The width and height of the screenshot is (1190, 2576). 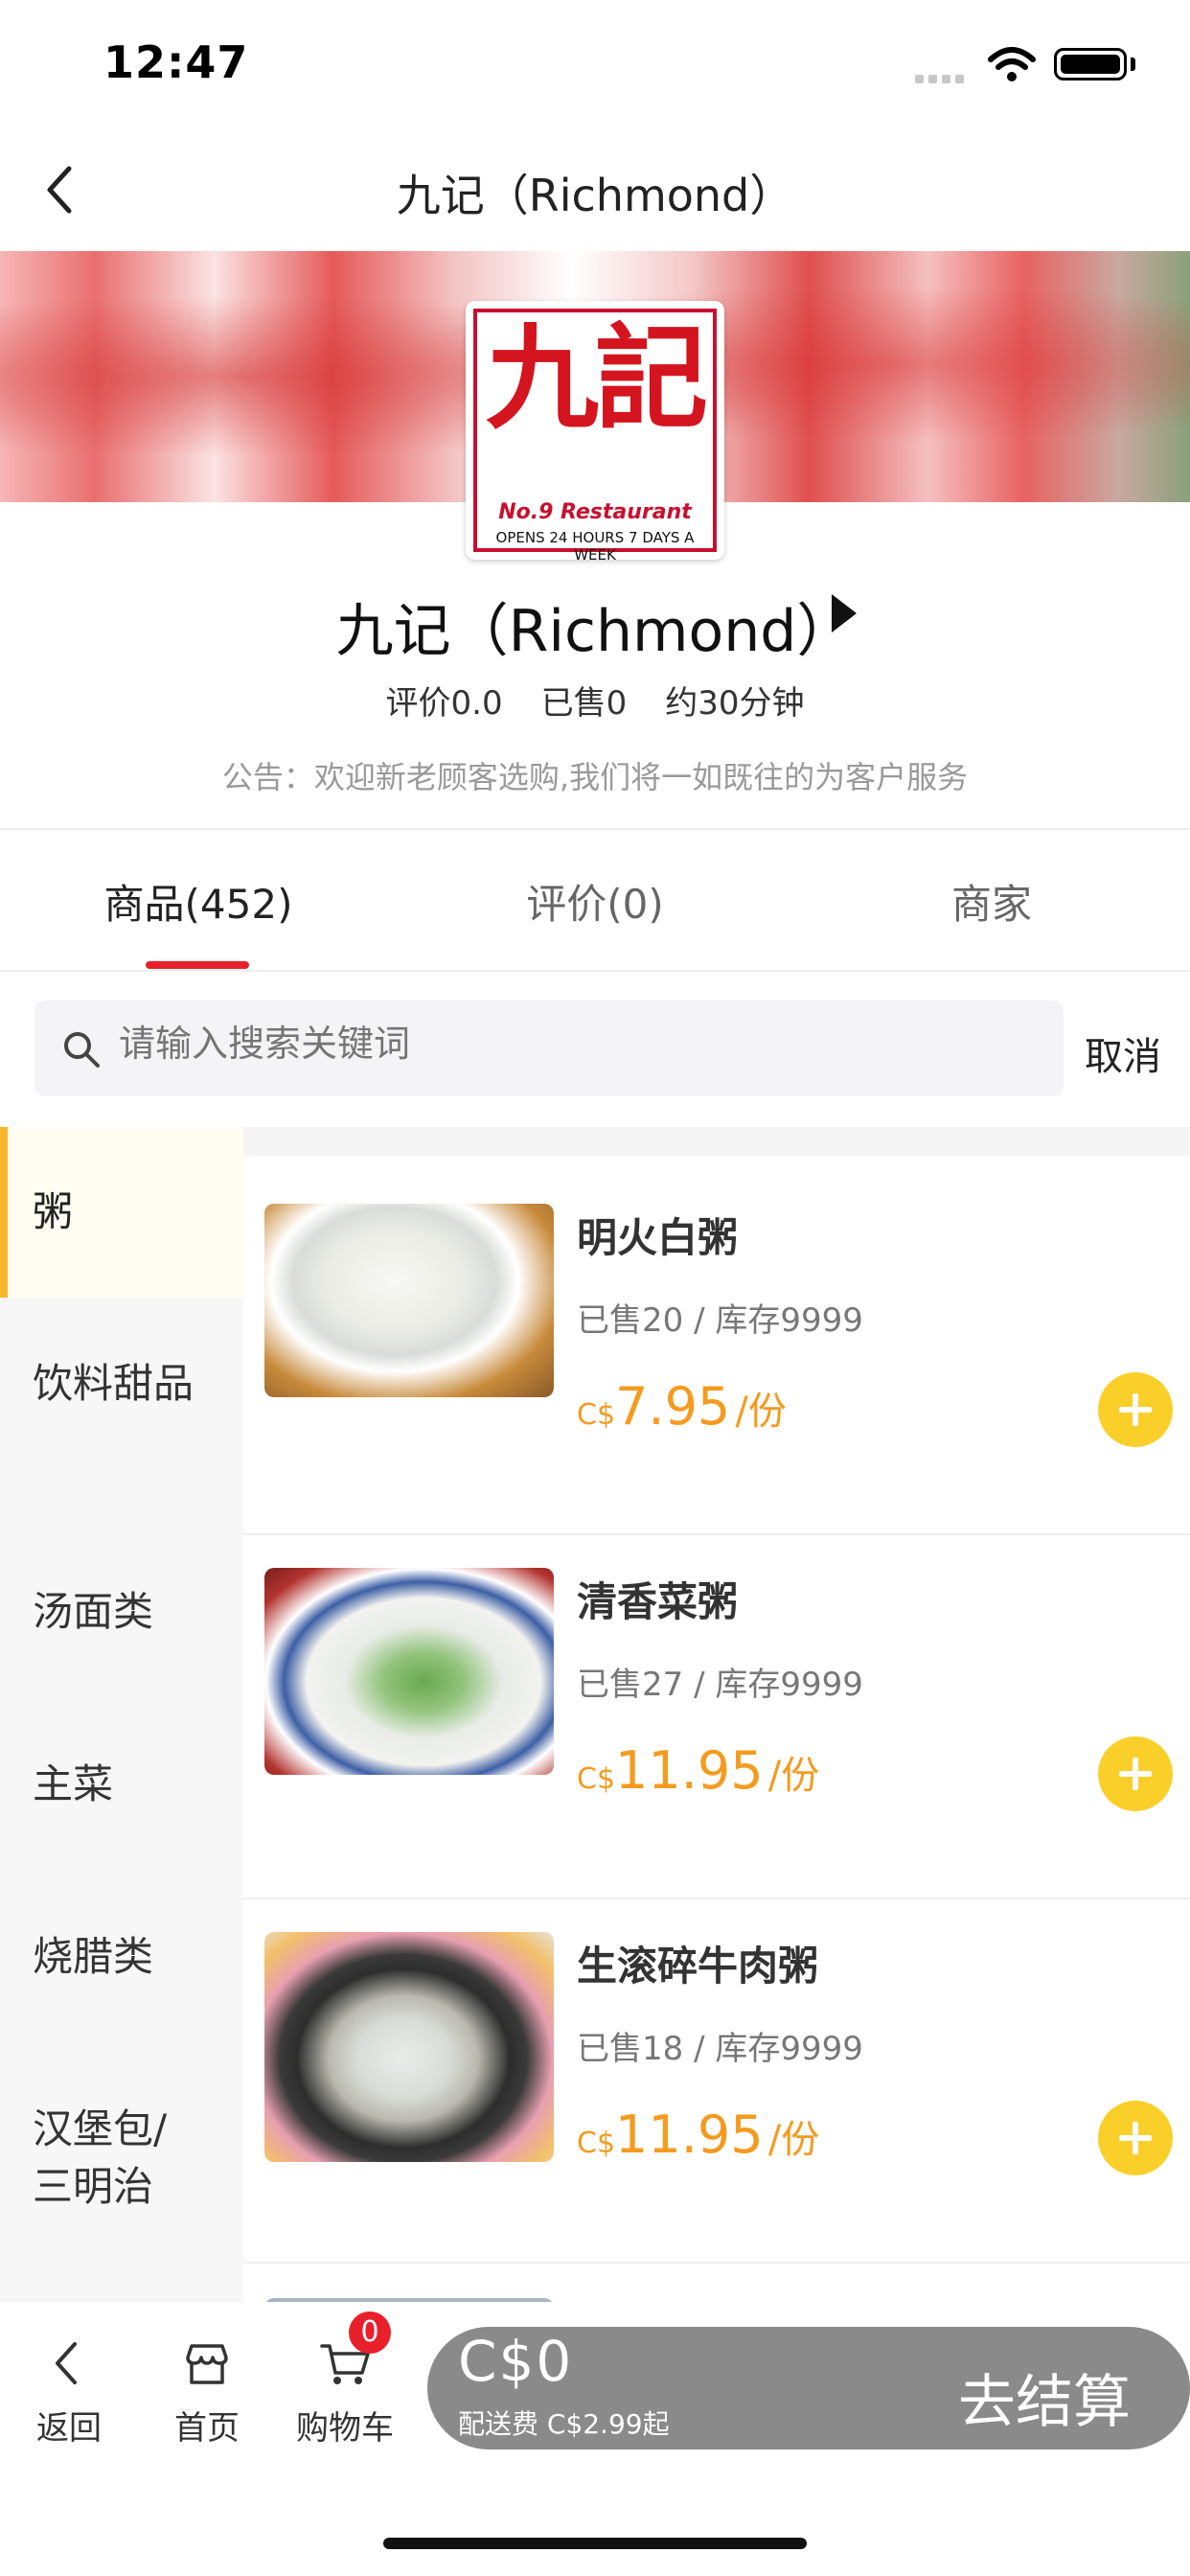 I want to click on wifi-icon, so click(x=1012, y=64).